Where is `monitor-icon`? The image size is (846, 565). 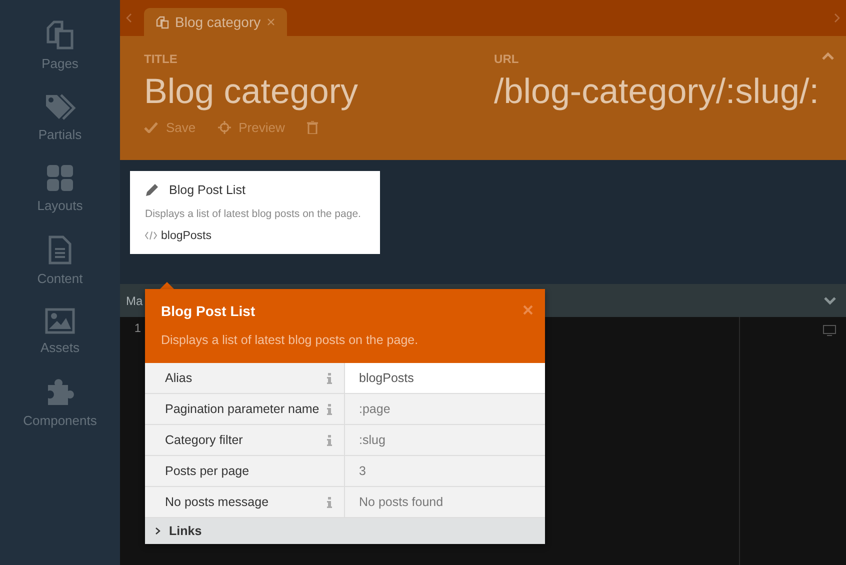
monitor-icon is located at coordinates (829, 330).